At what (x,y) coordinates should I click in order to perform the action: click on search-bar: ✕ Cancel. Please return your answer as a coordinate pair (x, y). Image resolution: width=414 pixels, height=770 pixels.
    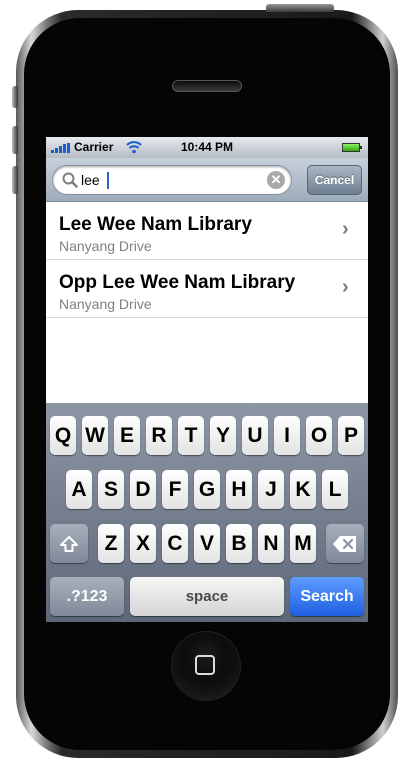
    Looking at the image, I should click on (207, 180).